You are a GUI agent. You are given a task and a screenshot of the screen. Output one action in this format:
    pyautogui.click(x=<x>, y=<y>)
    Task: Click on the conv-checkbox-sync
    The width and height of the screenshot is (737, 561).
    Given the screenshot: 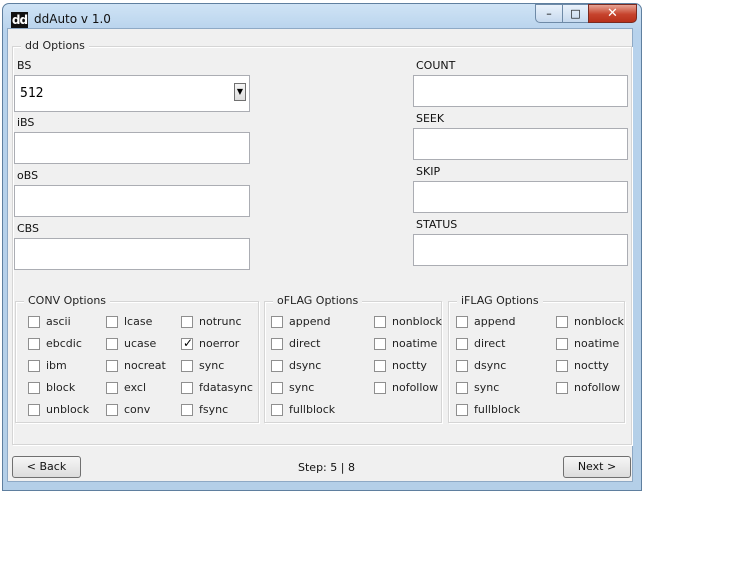 What is the action you would take?
    pyautogui.click(x=187, y=366)
    